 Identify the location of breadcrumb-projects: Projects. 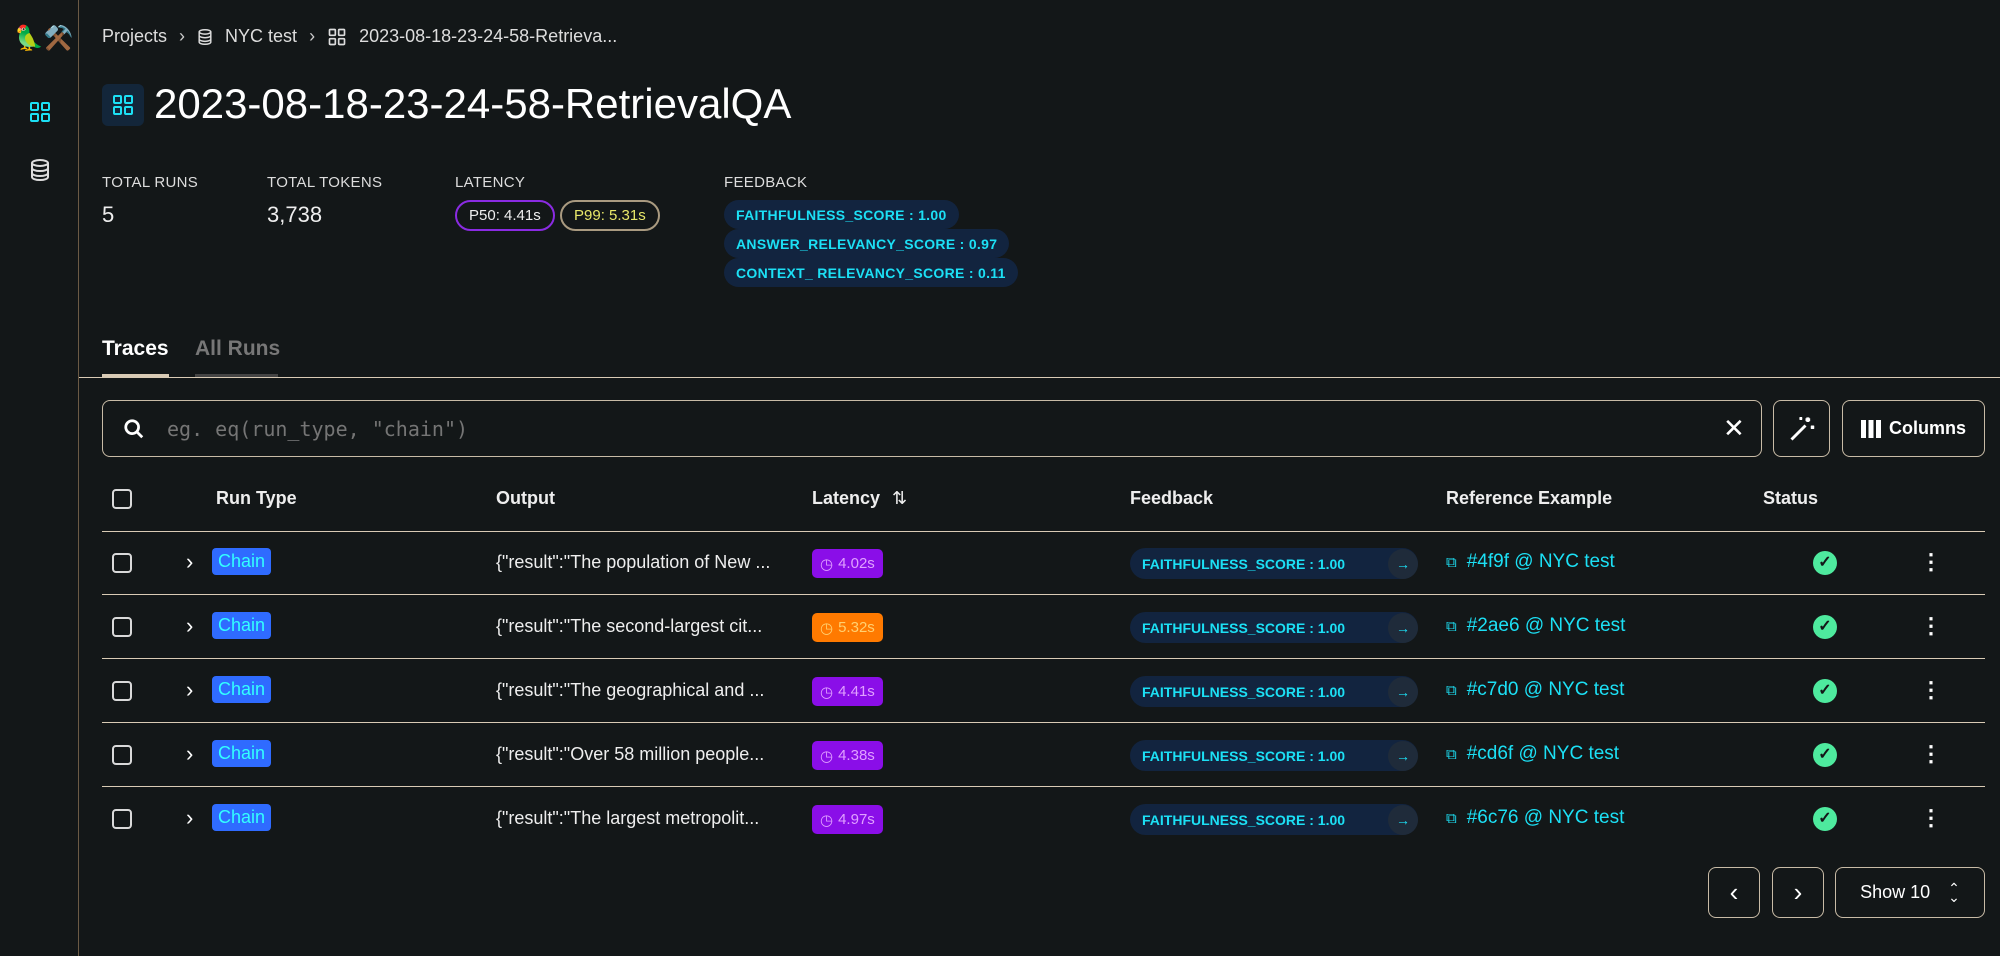
(134, 36).